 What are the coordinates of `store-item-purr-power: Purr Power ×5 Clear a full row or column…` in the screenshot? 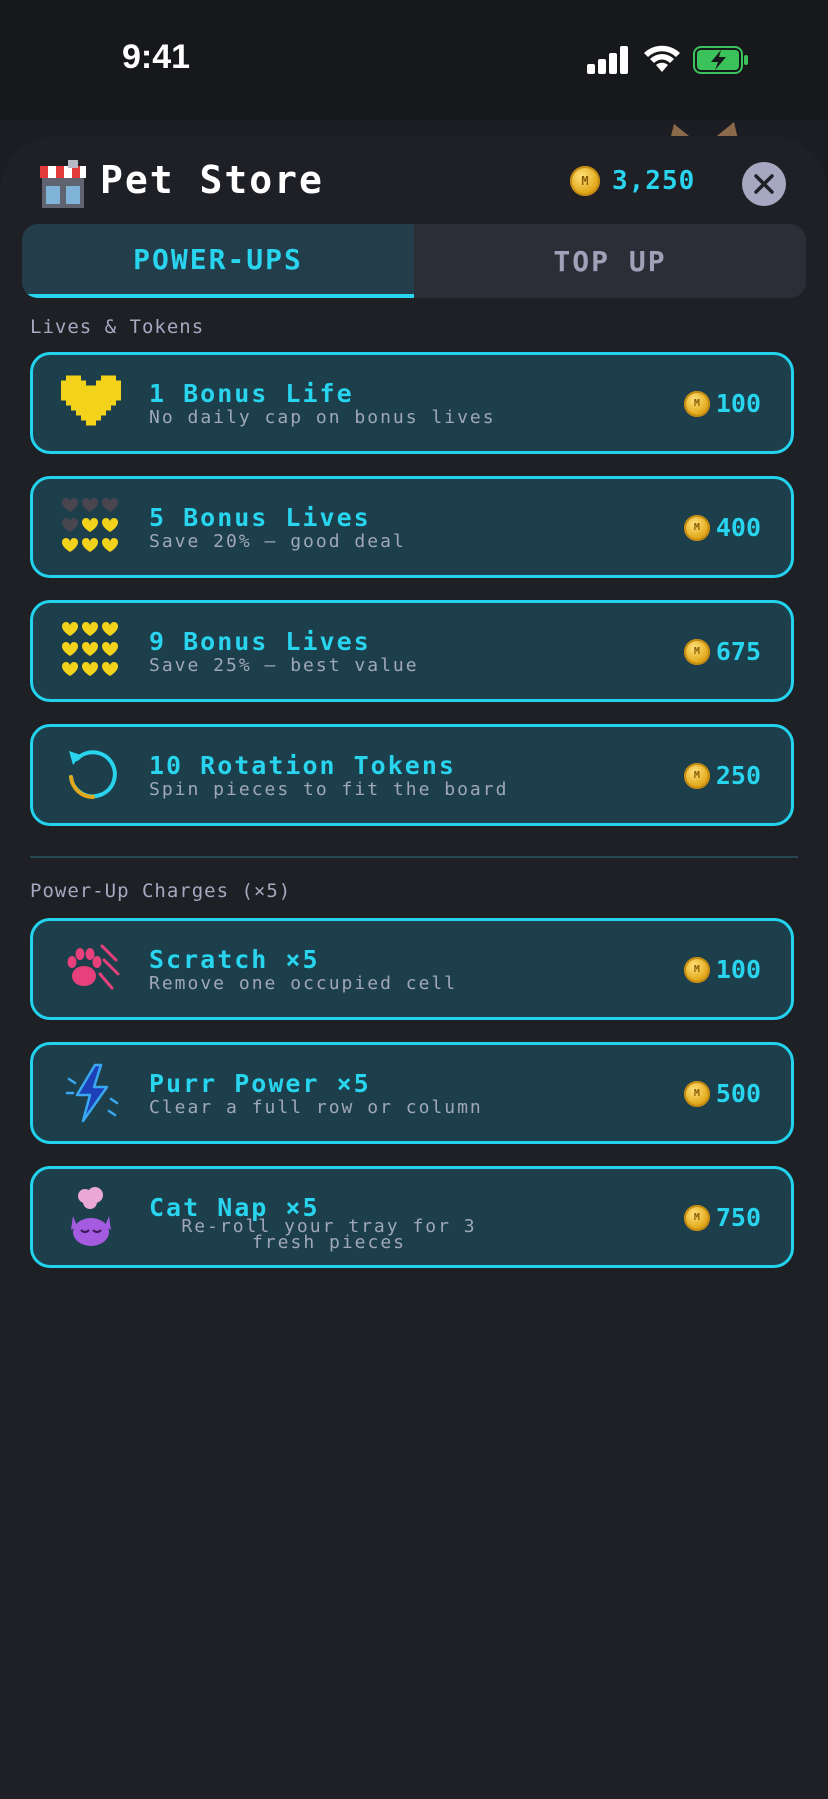 It's located at (412, 1093).